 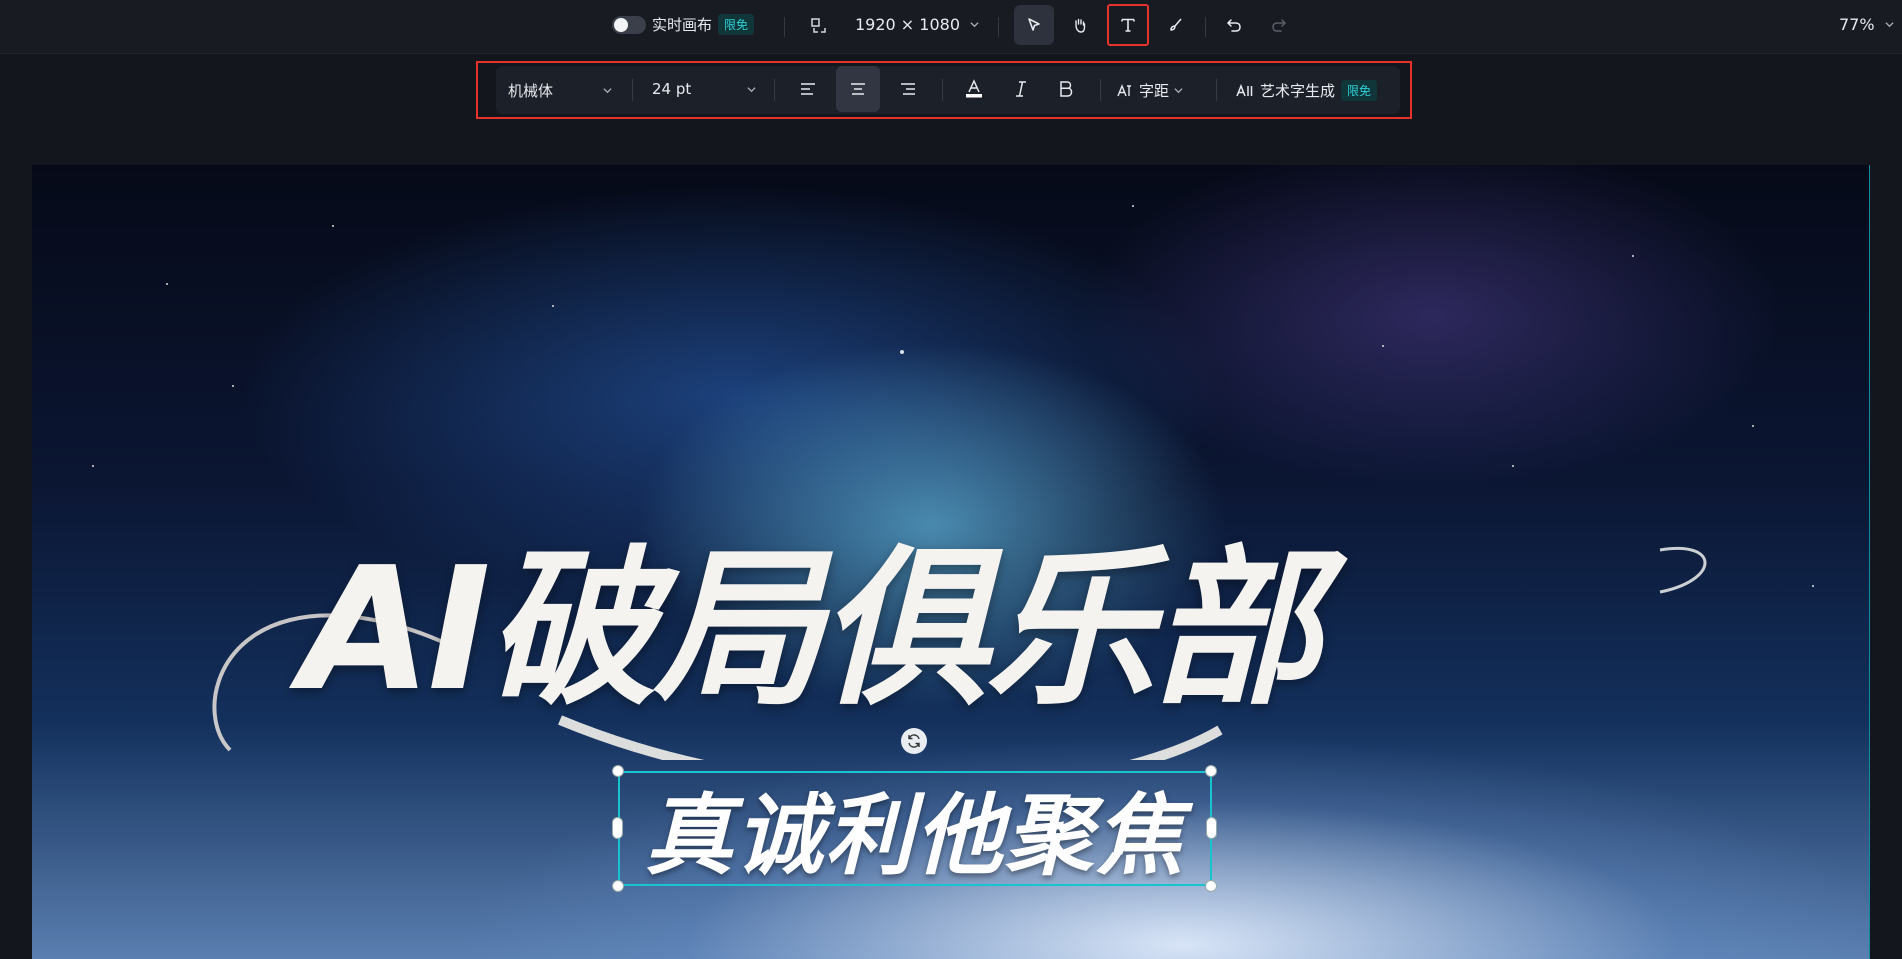 I want to click on ai-icon, so click(x=1244, y=89).